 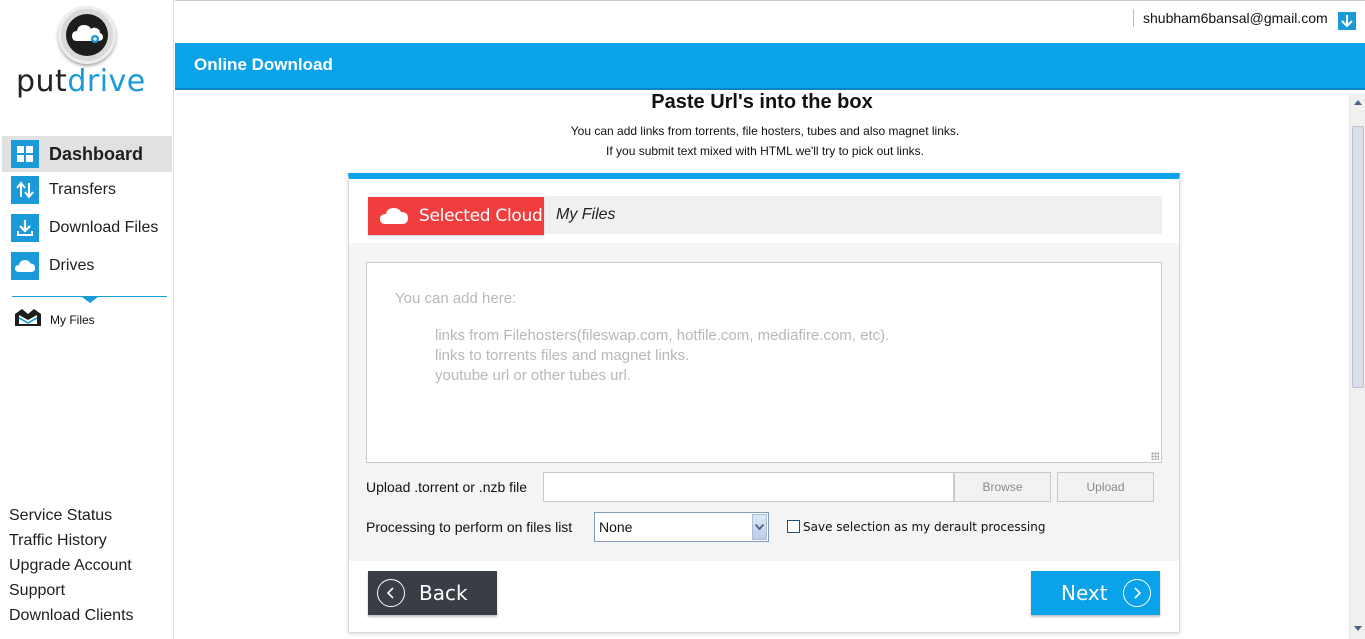 What do you see at coordinates (1105, 487) in the screenshot?
I see `upload-button: Upload` at bounding box center [1105, 487].